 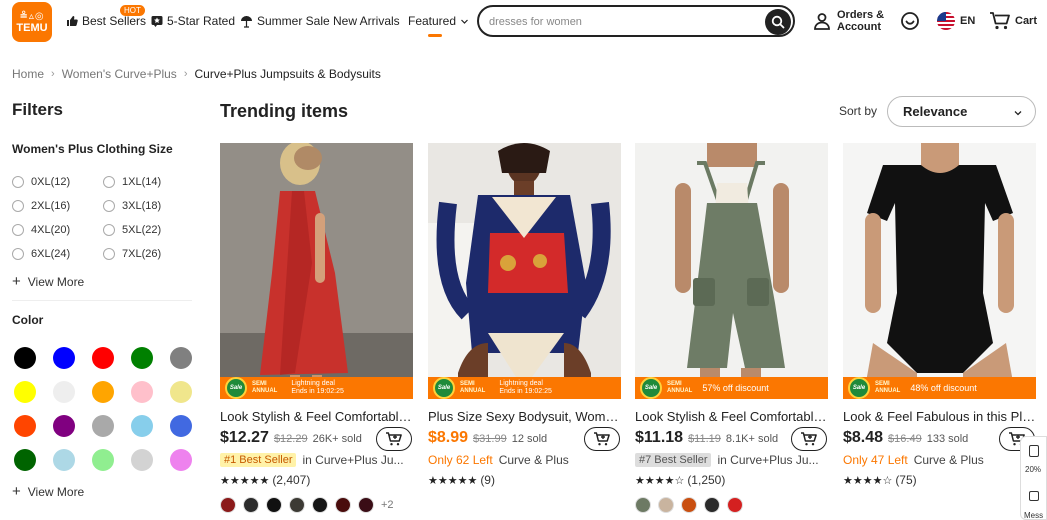 What do you see at coordinates (48, 281) in the screenshot?
I see `size-view-more-button: + View More` at bounding box center [48, 281].